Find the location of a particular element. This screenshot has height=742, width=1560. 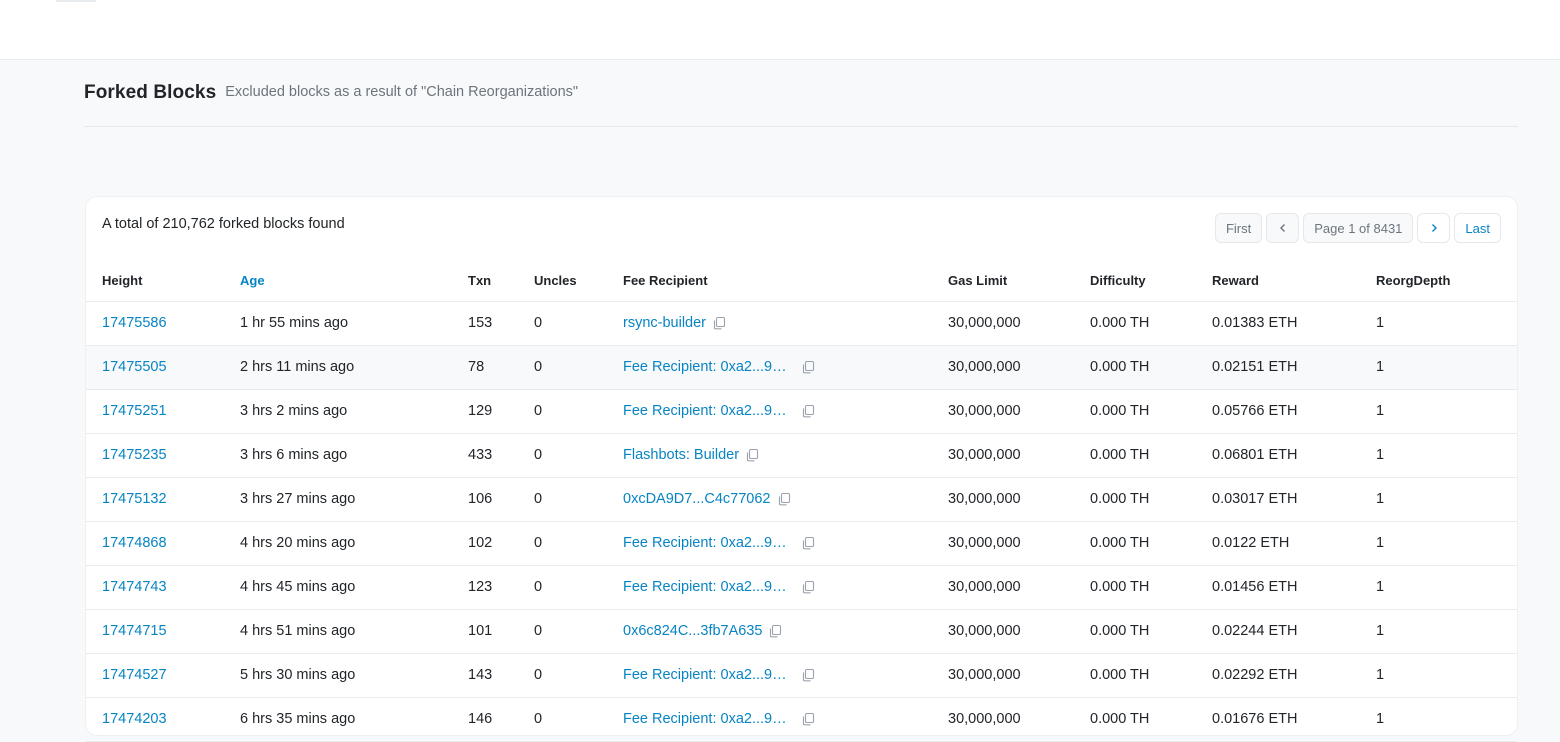

block-height-link: 17474868 is located at coordinates (134, 543).